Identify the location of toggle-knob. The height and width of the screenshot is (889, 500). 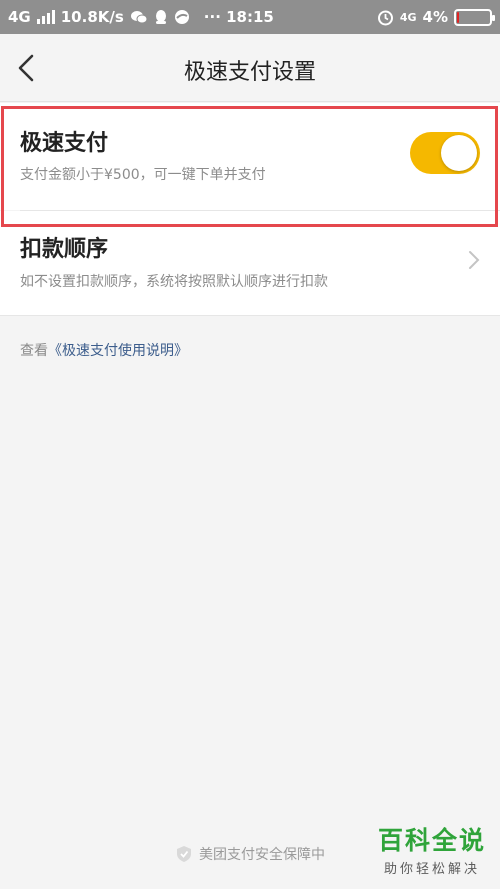
(459, 153).